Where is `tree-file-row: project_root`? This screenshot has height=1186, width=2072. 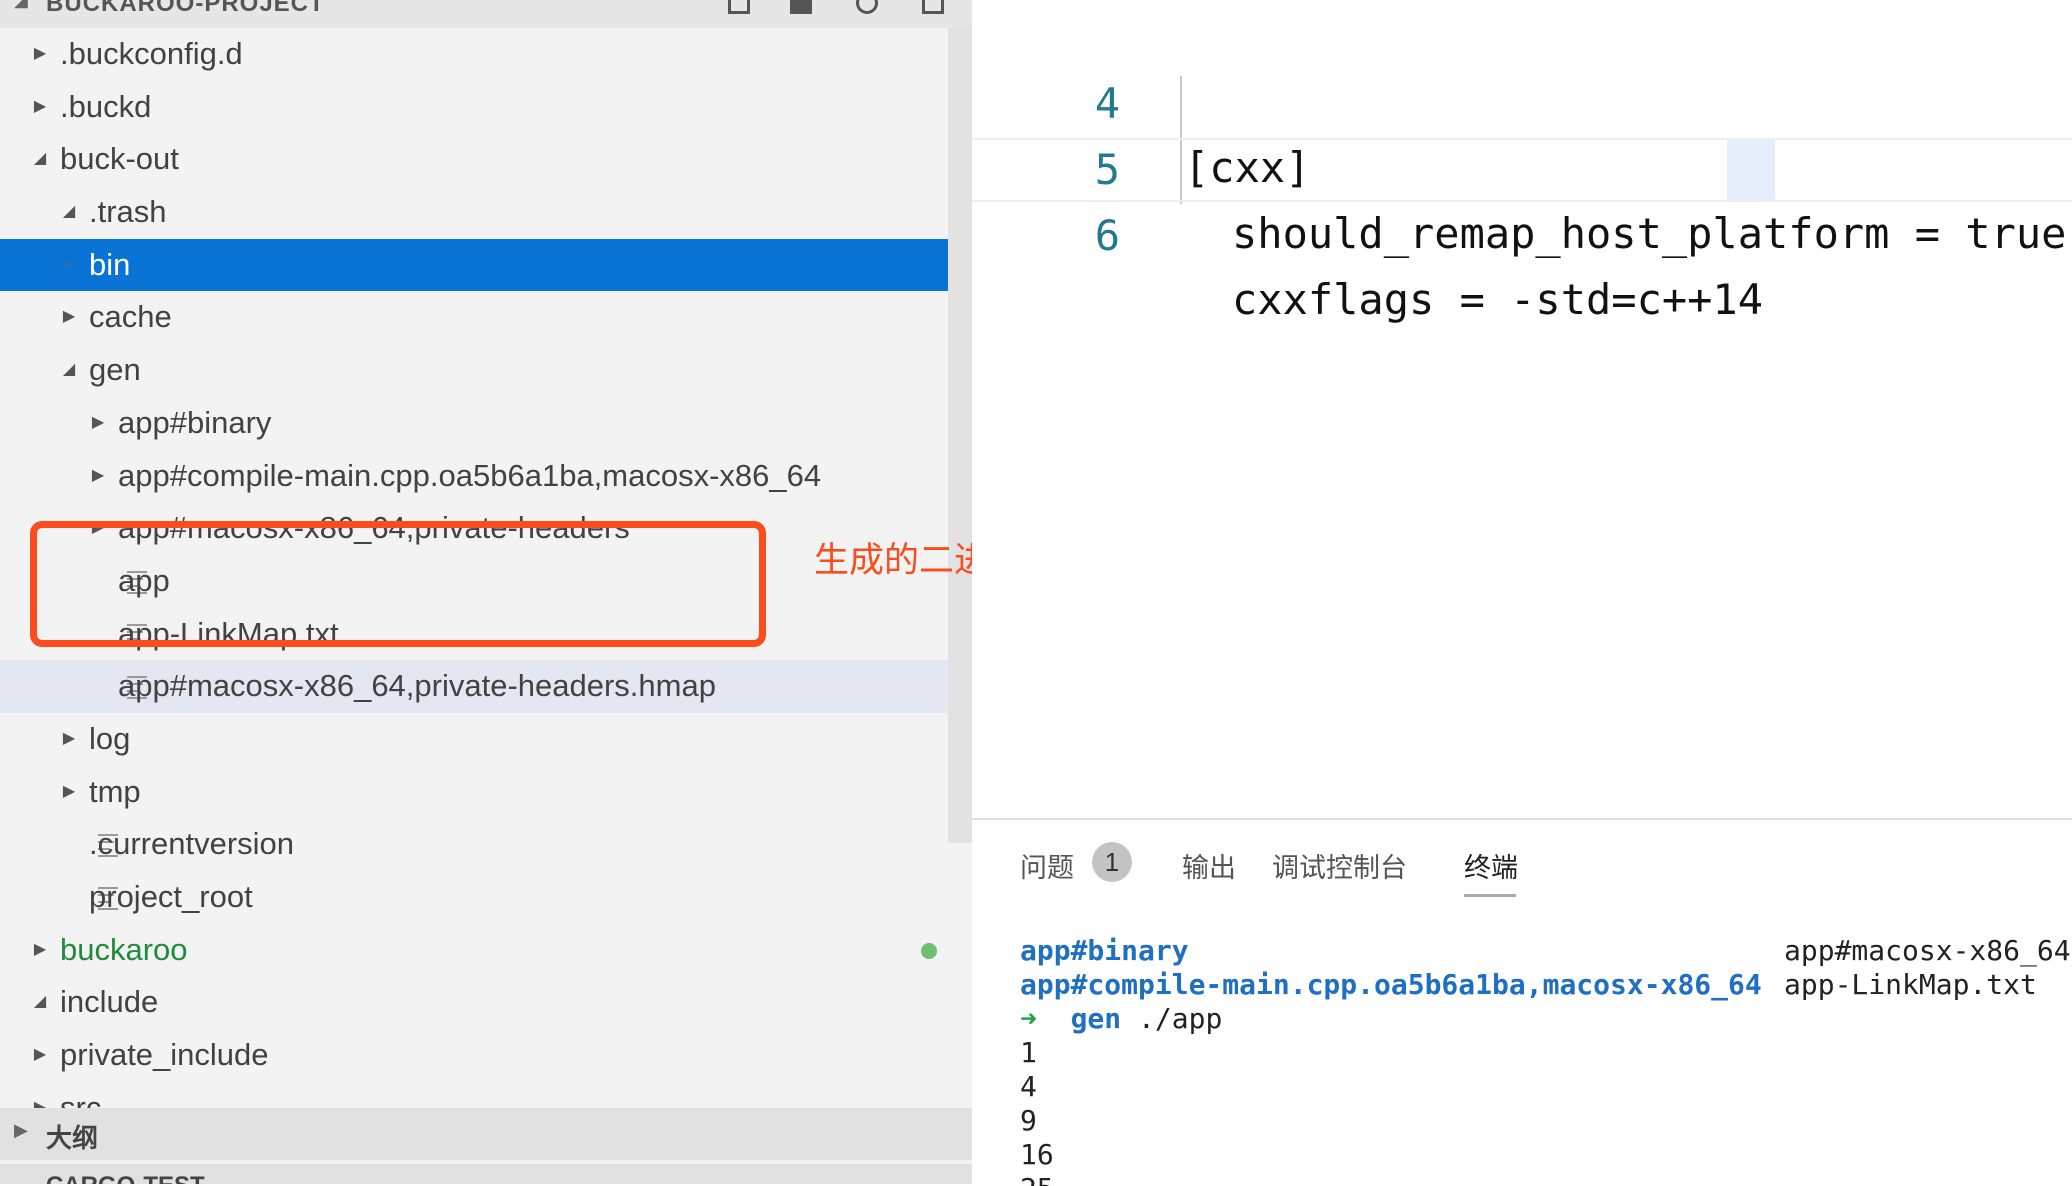 tree-file-row: project_root is located at coordinates (474, 897).